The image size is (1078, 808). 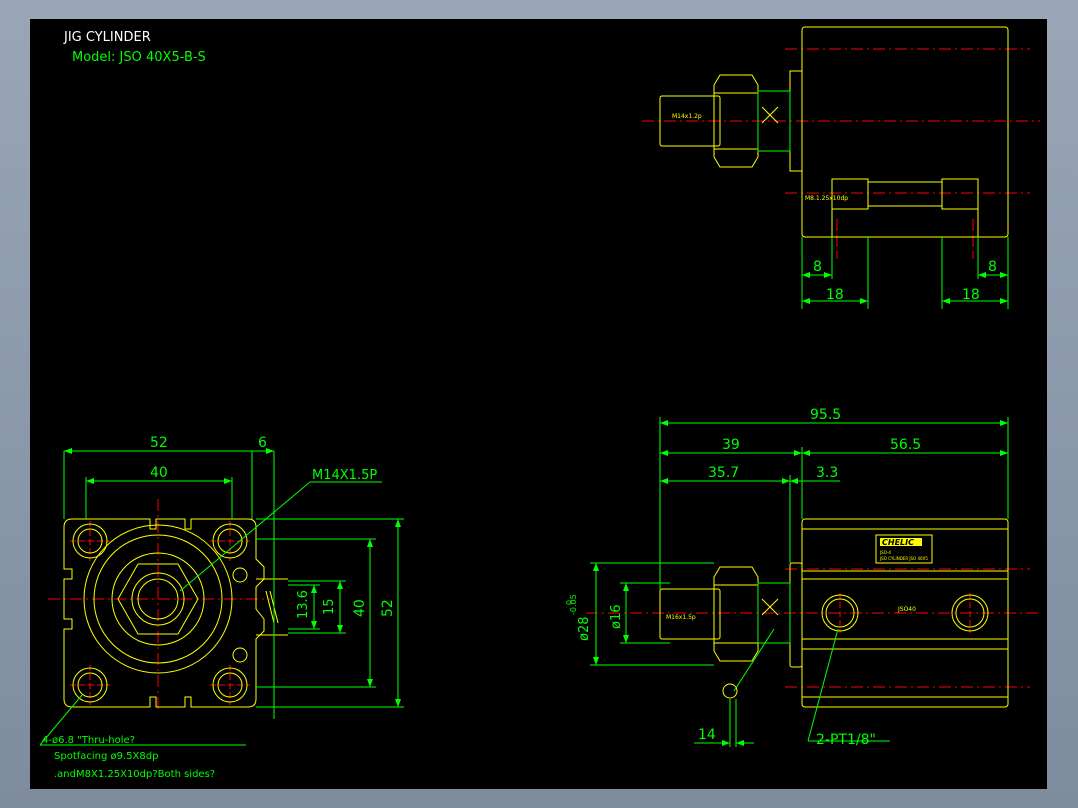 What do you see at coordinates (841, 167) in the screenshot?
I see `top-view: M8.1.25x10dp M14x1.2p 8 8 18 18` at bounding box center [841, 167].